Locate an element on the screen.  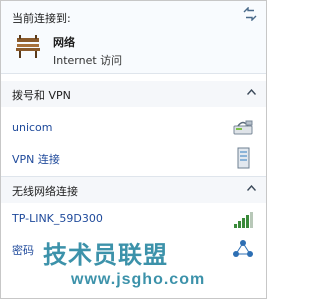
connection-name: TP-LINK_59D300 is located at coordinates (57, 218).